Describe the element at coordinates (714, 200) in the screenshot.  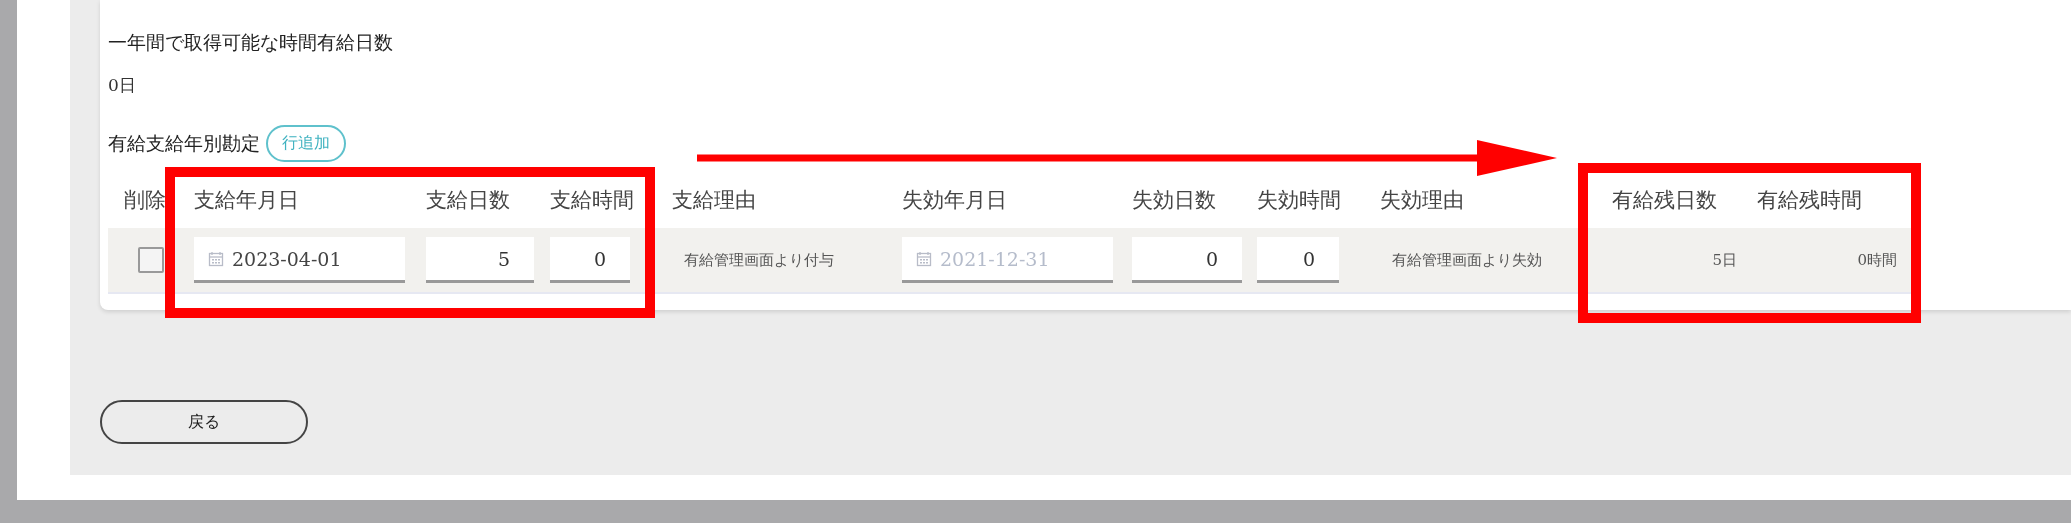
I see `column-header: 支給理由` at that location.